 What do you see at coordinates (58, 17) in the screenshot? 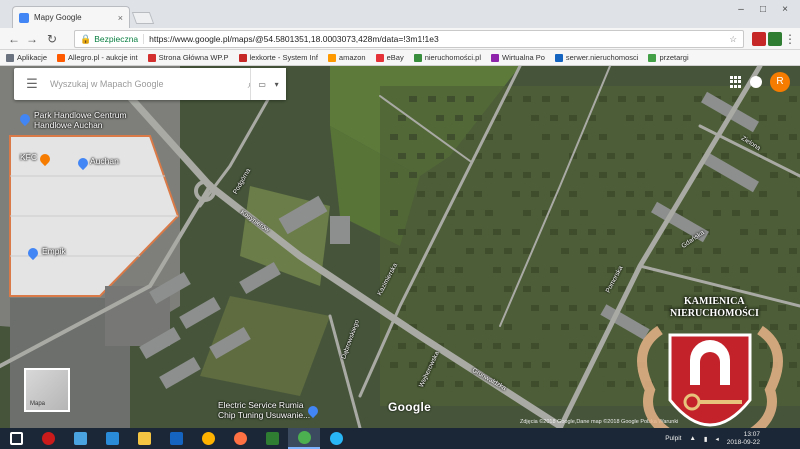
I see `tab-title: Mapy Google` at bounding box center [58, 17].